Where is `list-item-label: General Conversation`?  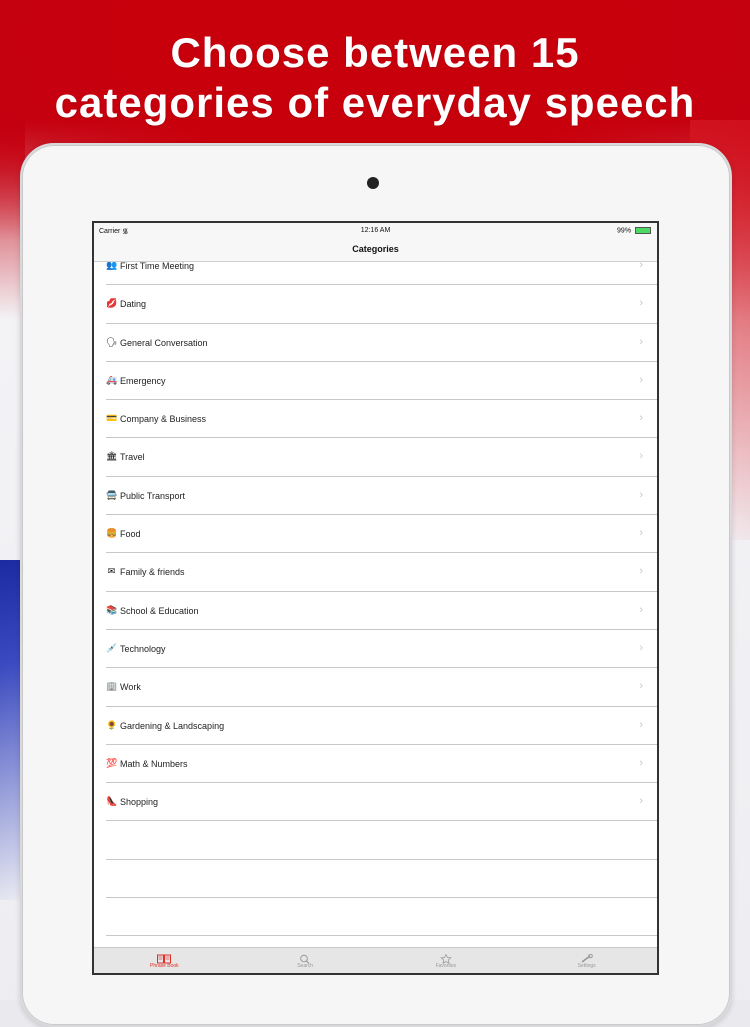
list-item-label: General Conversation is located at coordinates (164, 342).